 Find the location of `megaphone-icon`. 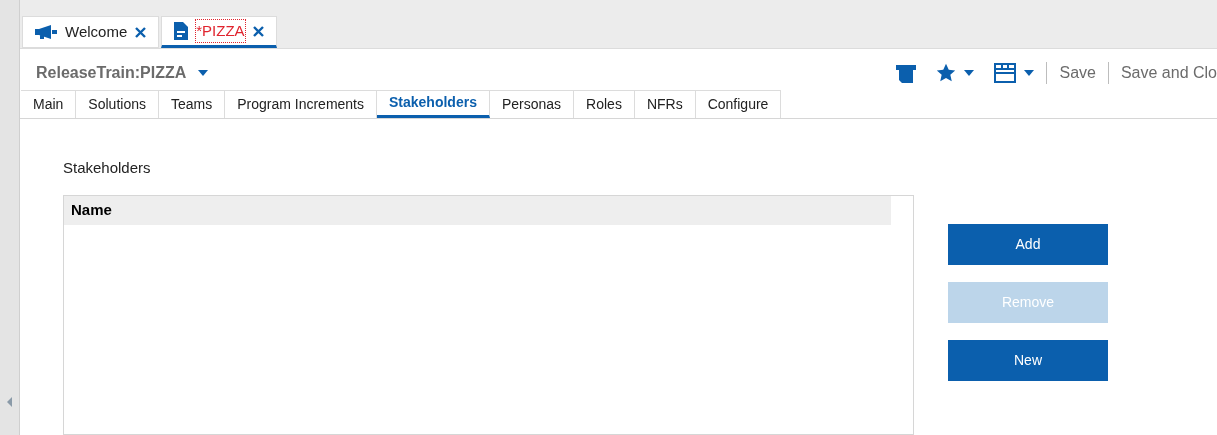

megaphone-icon is located at coordinates (46, 32).